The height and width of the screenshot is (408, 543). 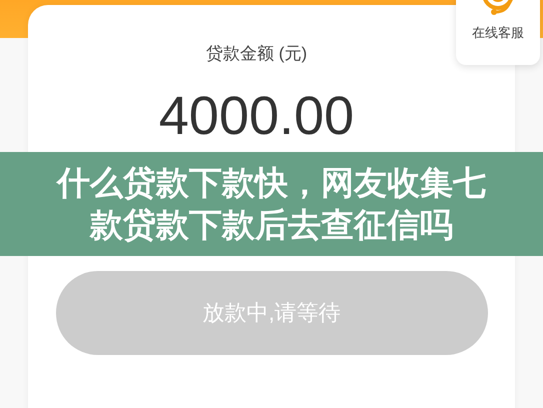 What do you see at coordinates (256, 115) in the screenshot?
I see `loan-amount: 4000.00` at bounding box center [256, 115].